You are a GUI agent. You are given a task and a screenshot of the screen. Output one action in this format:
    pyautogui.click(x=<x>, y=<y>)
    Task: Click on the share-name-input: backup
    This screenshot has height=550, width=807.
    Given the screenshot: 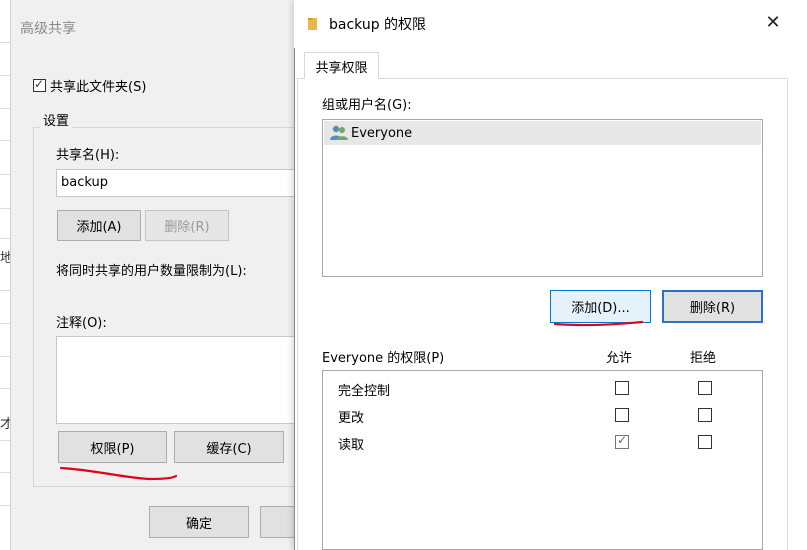 What is the action you would take?
    pyautogui.click(x=175, y=183)
    